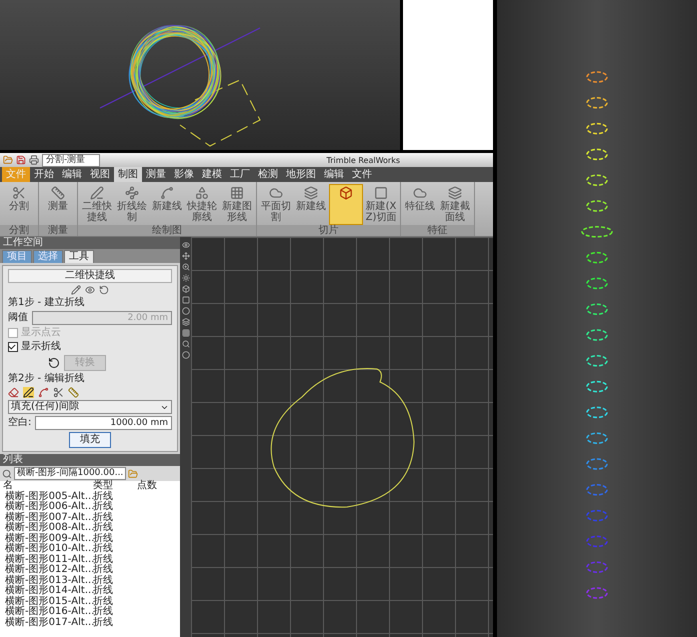 The image size is (697, 637). Describe the element at coordinates (90, 243) in the screenshot. I see `panel-header: 工作空间` at that location.